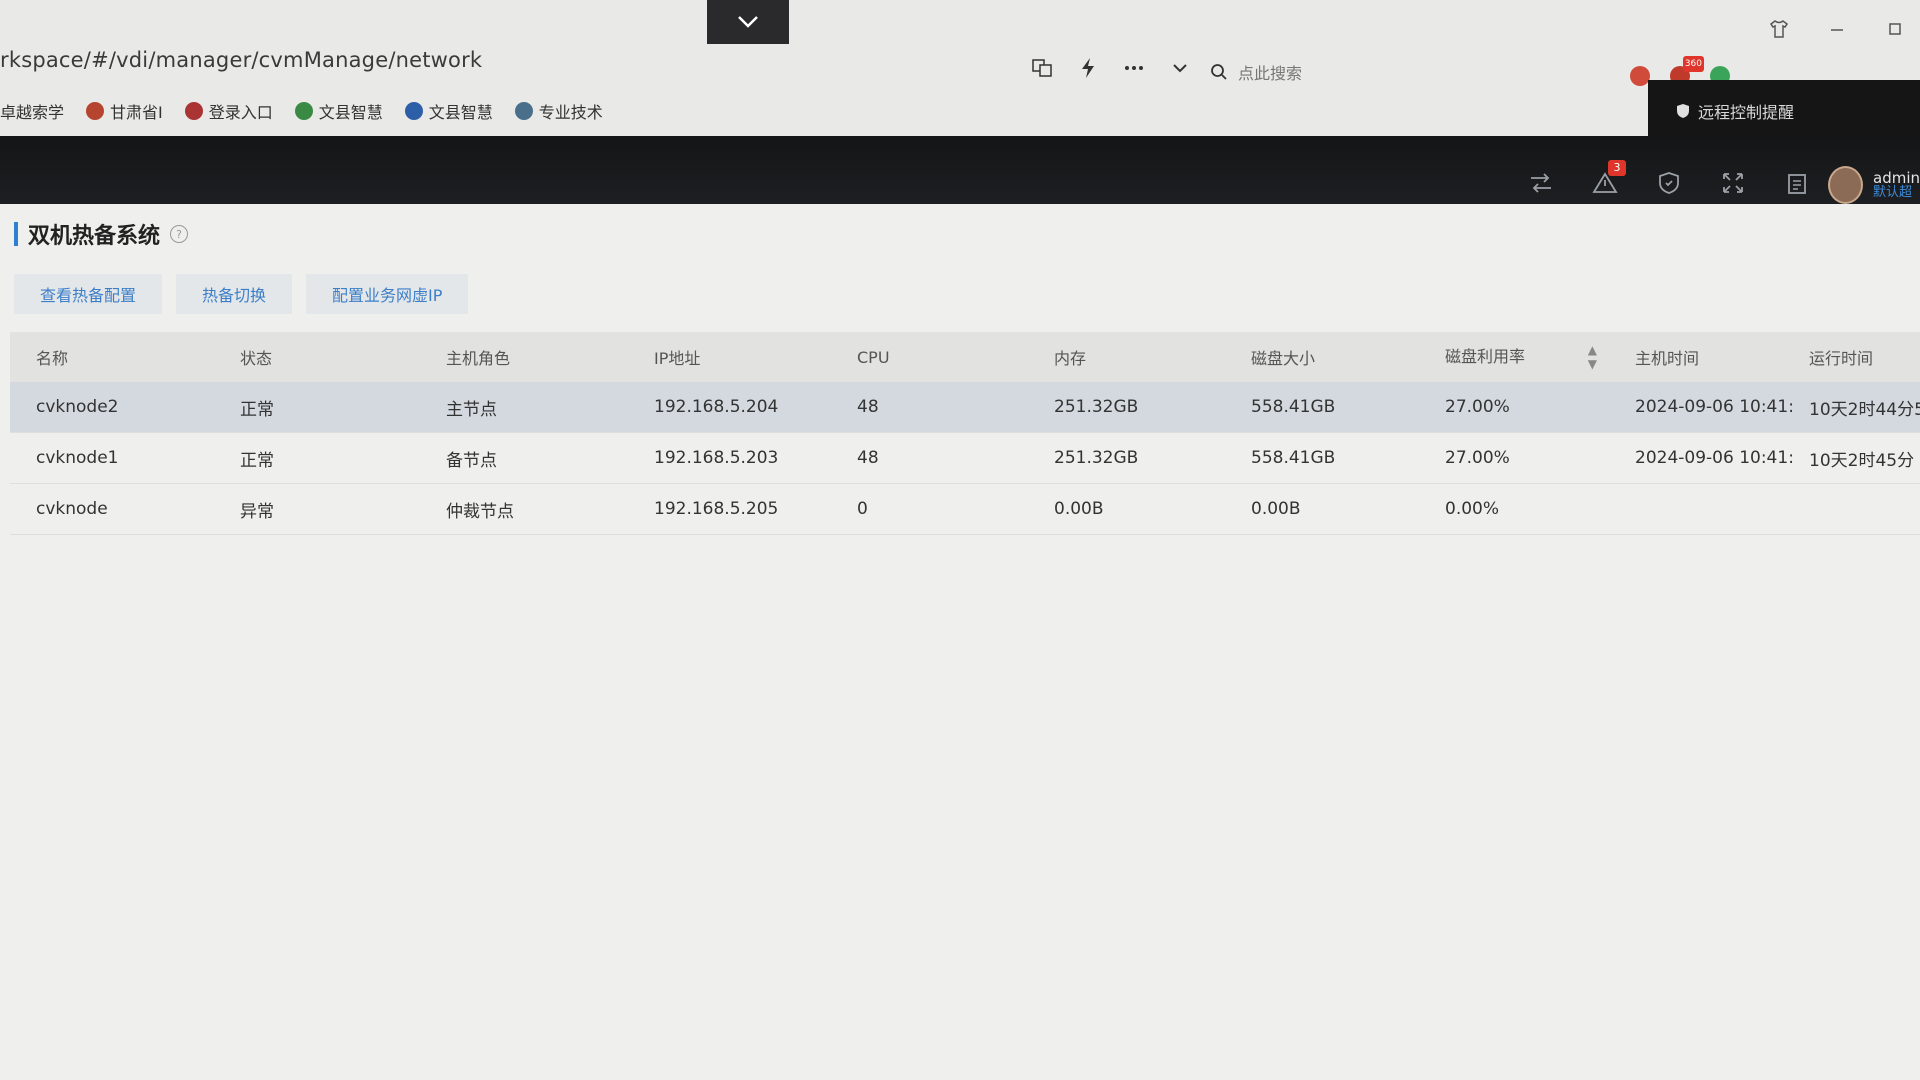 The width and height of the screenshot is (1920, 1080). What do you see at coordinates (241, 60) in the screenshot?
I see `address-bar: rkspace/#/vdi/manager/cvmManage/network` at bounding box center [241, 60].